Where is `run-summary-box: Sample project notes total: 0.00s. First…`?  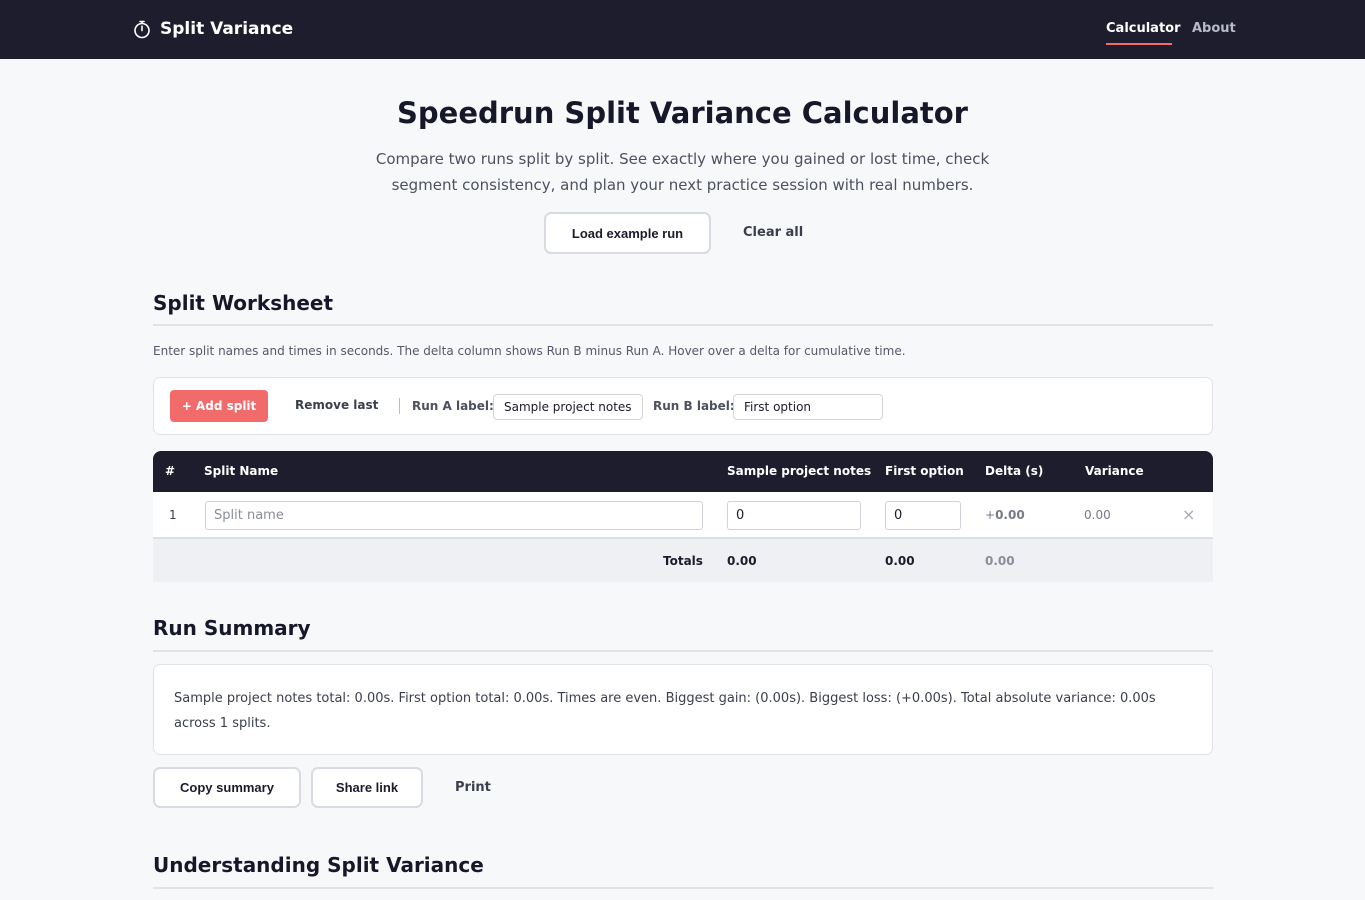
run-summary-box: Sample project notes total: 0.00s. First… is located at coordinates (683, 709).